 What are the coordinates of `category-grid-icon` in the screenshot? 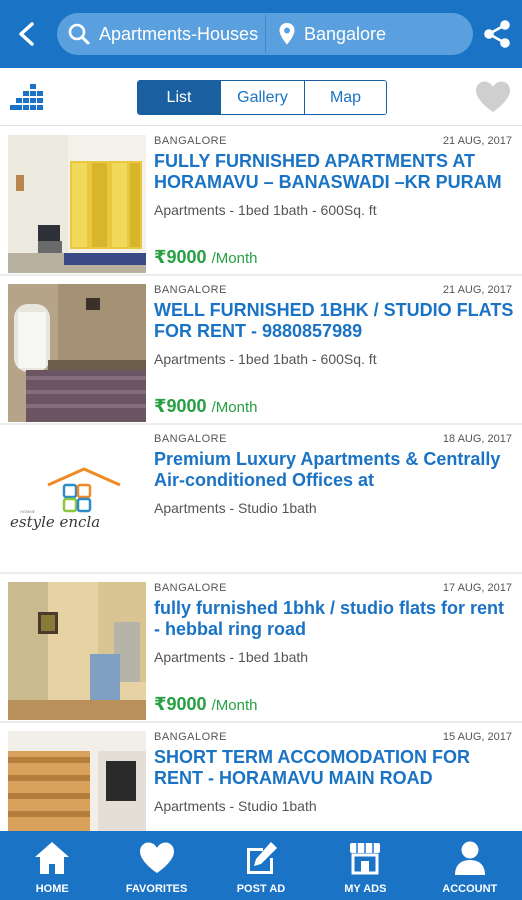 It's located at (26, 97).